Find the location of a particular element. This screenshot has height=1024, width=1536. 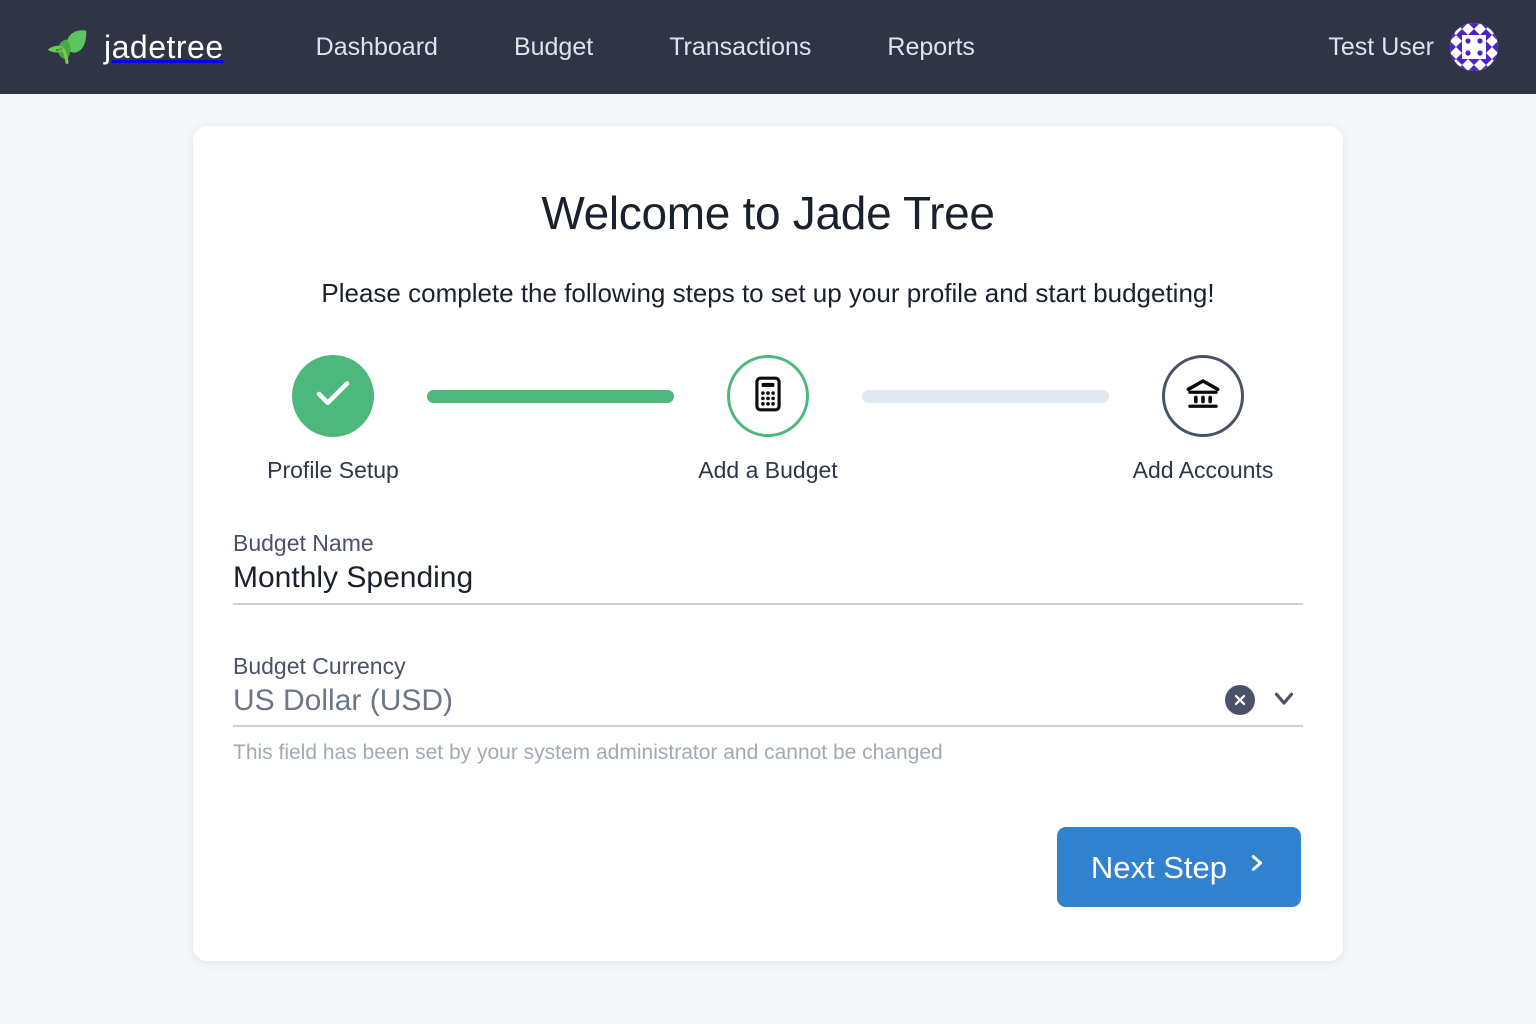

brand-name: jadetree is located at coordinates (164, 46).